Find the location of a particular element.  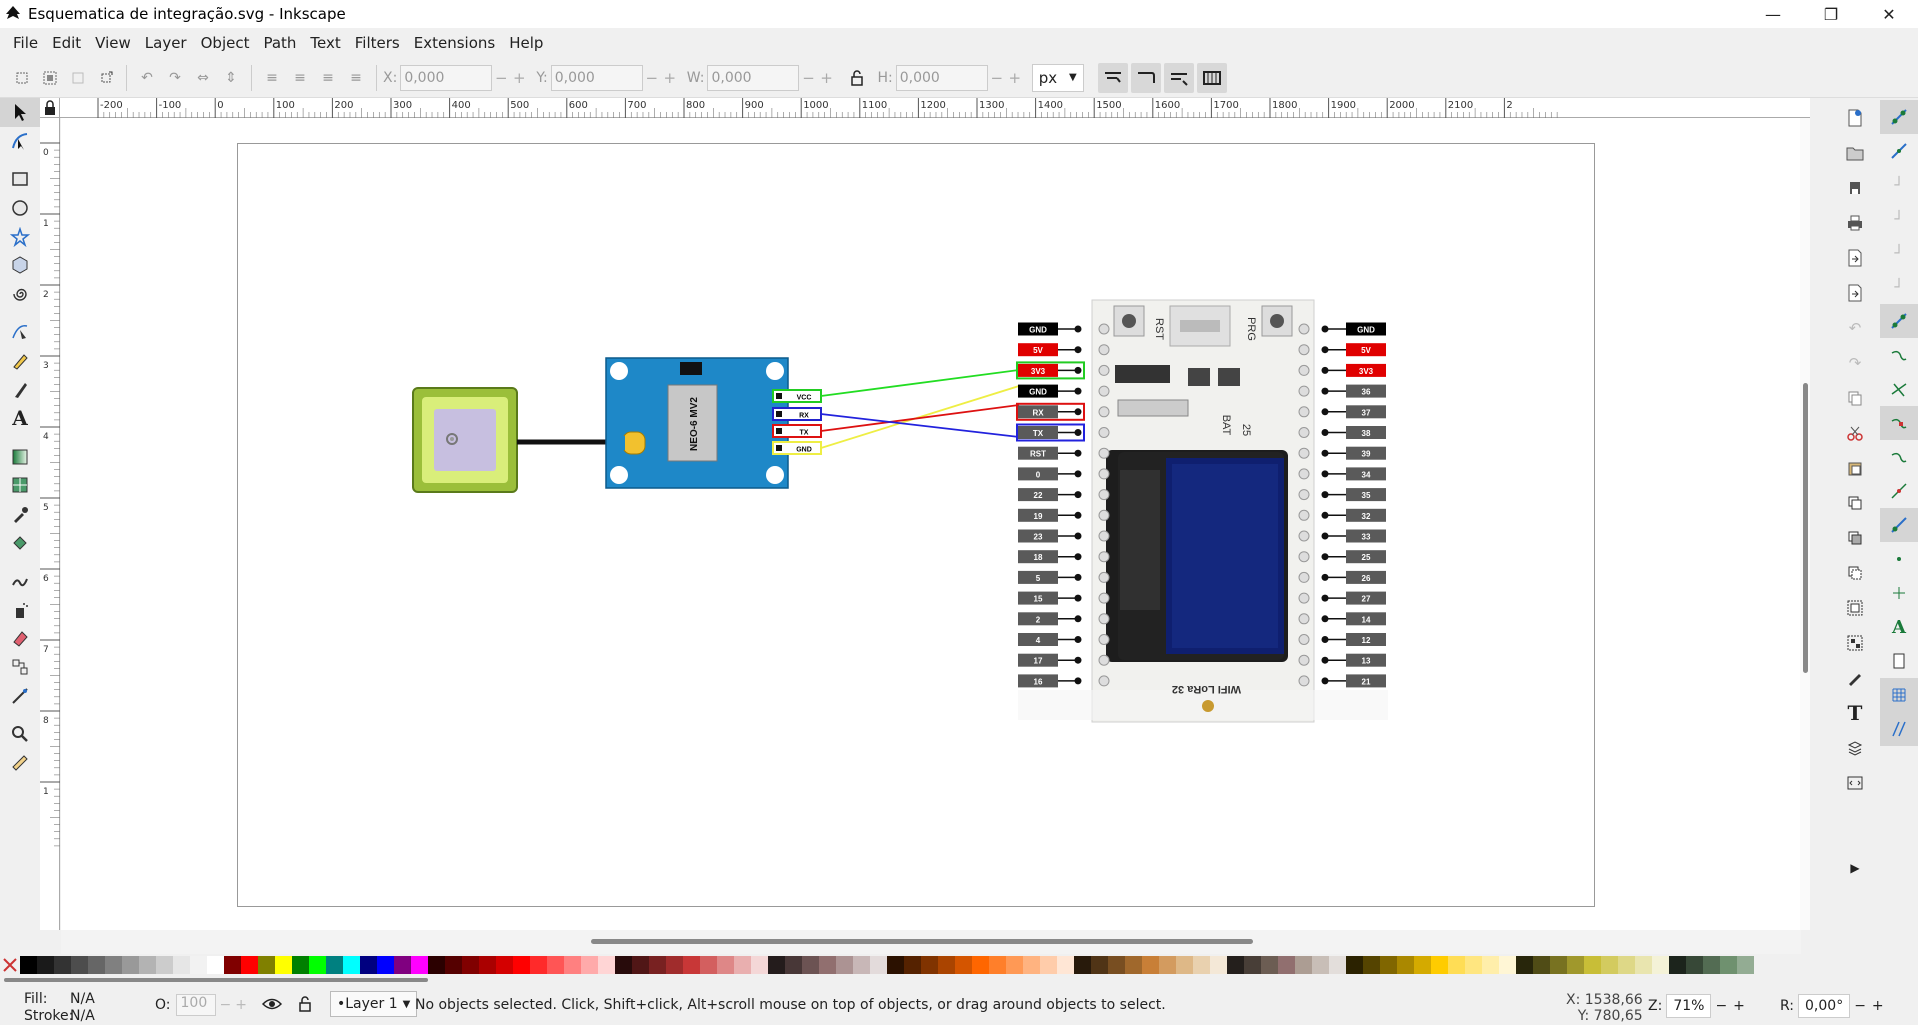

vertical-scrollbar is located at coordinates (1805, 524).